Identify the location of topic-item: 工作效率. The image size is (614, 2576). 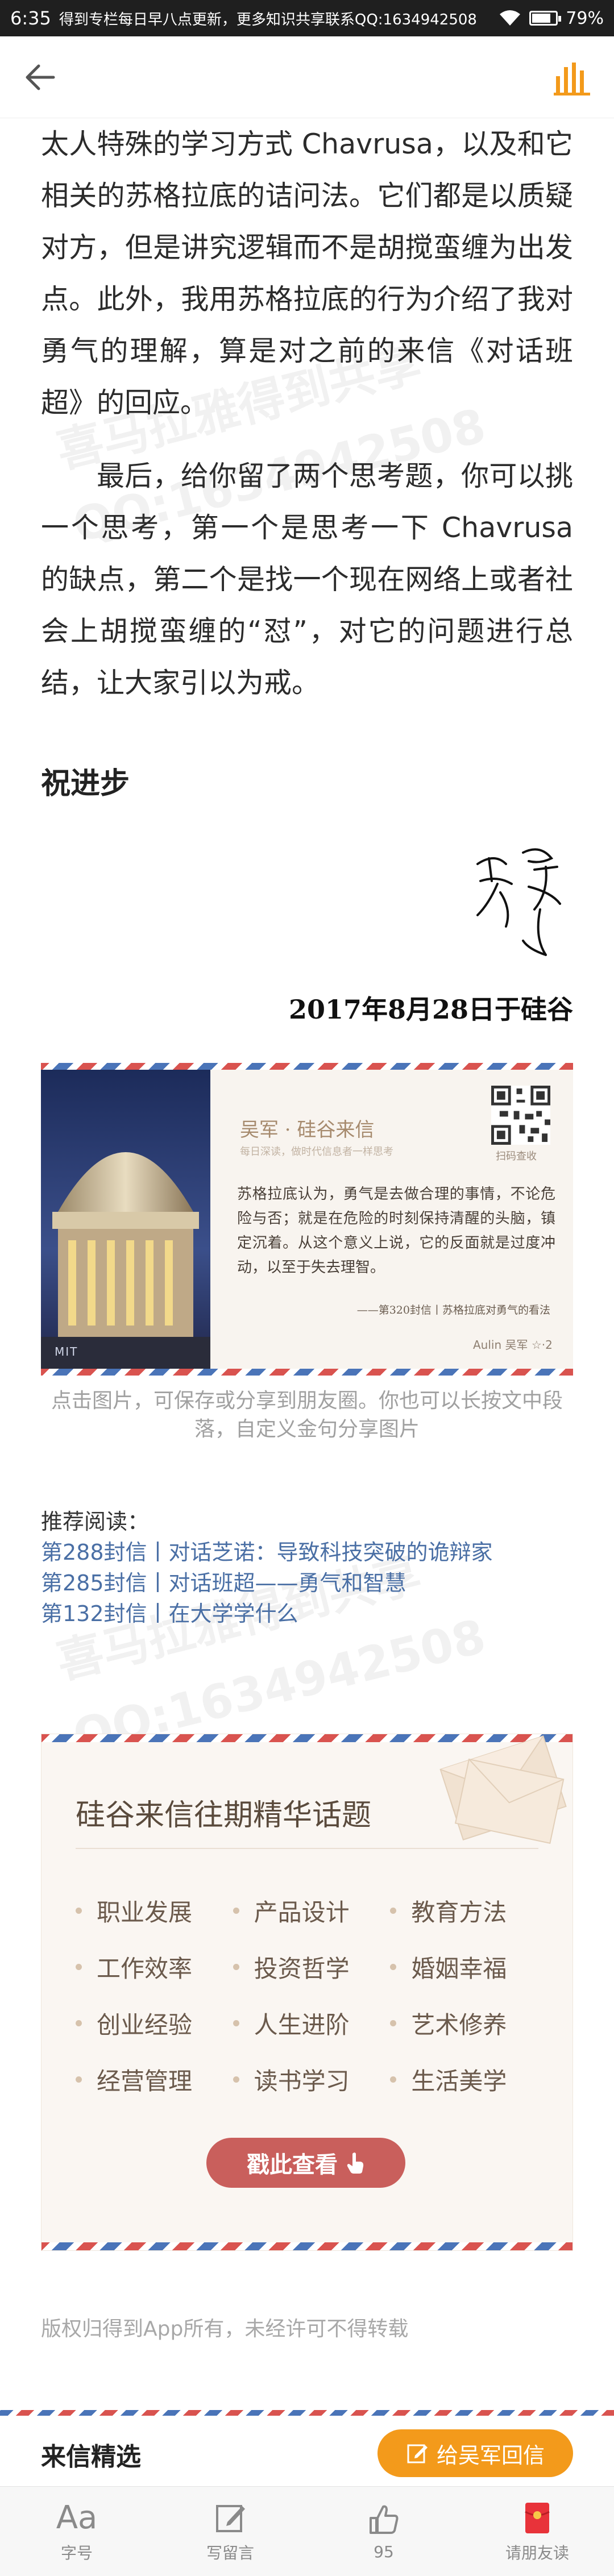
(154, 1967).